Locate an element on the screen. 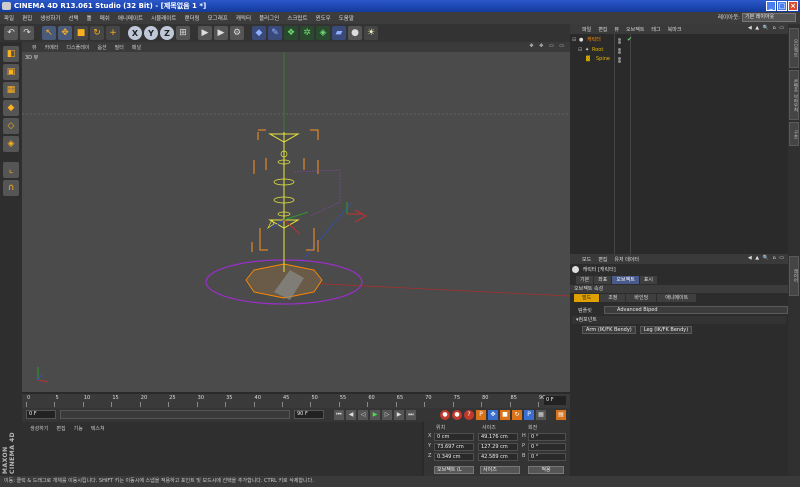 The height and width of the screenshot is (487, 800). subtab-adjust: 조정 is located at coordinates (613, 298).